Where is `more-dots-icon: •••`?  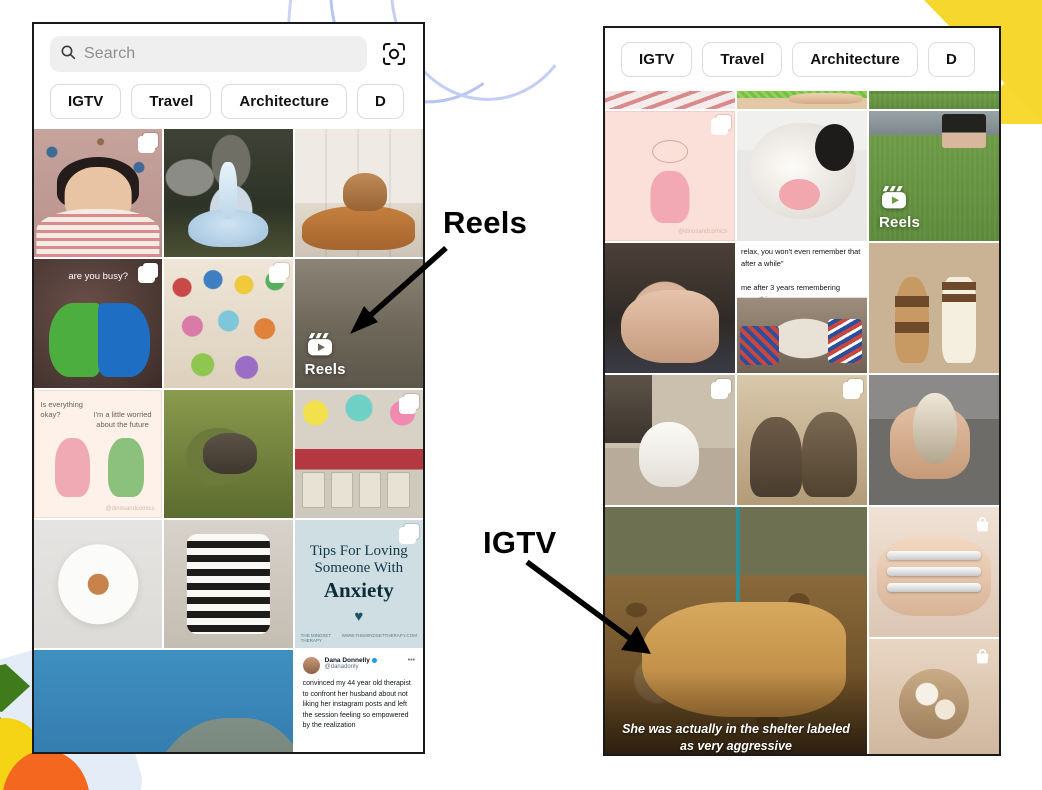
more-dots-icon: ••• is located at coordinates (411, 660).